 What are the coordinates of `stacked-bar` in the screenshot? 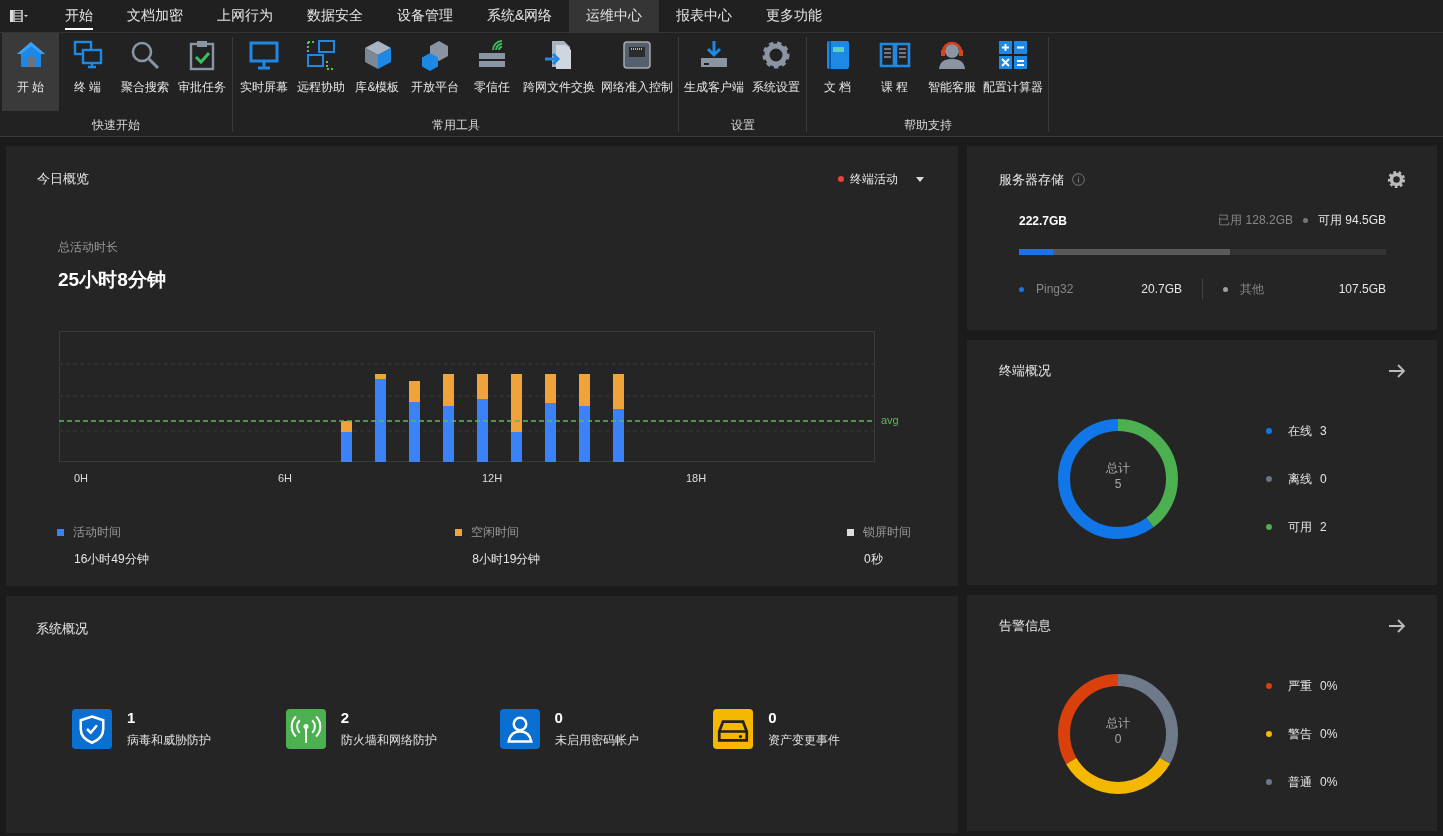 It's located at (346, 441).